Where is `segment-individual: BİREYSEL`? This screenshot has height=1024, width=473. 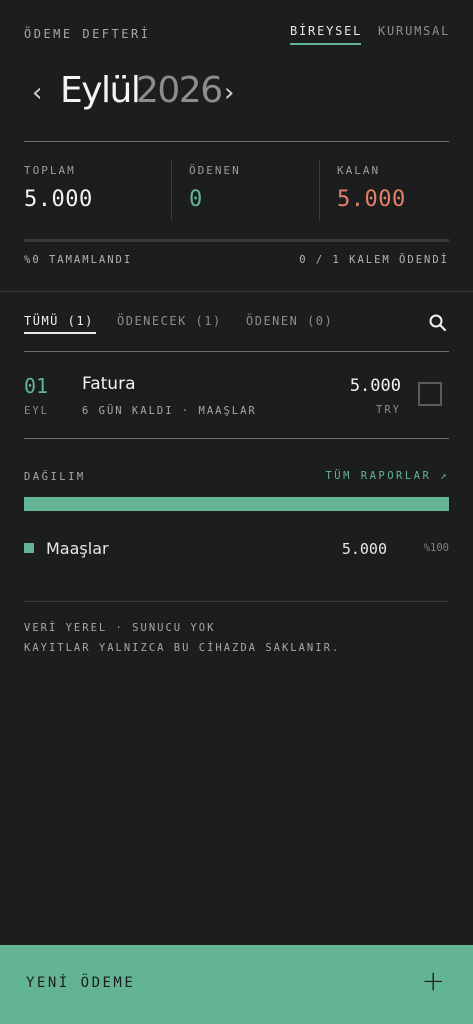 segment-individual: BİREYSEL is located at coordinates (326, 31).